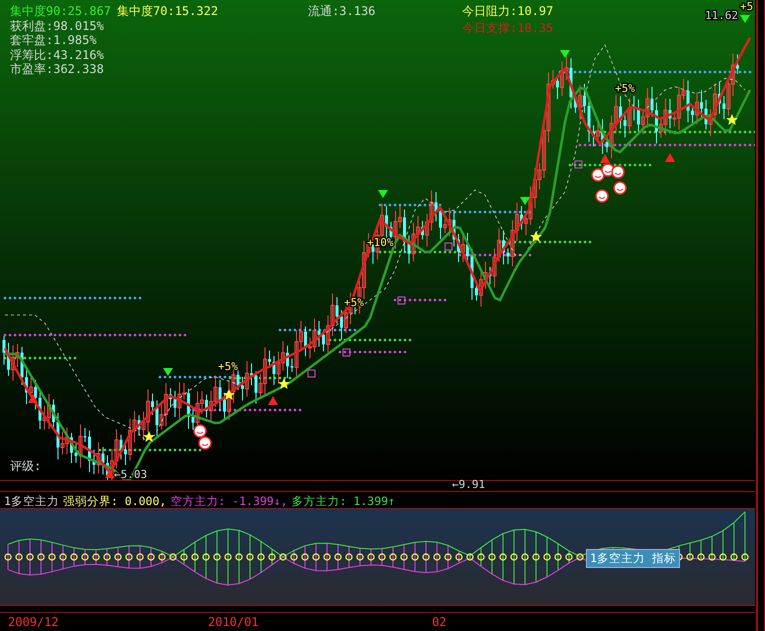 The height and width of the screenshot is (631, 765). Describe the element at coordinates (508, 27) in the screenshot. I see `support-text: 今日支撑:10.35` at that location.